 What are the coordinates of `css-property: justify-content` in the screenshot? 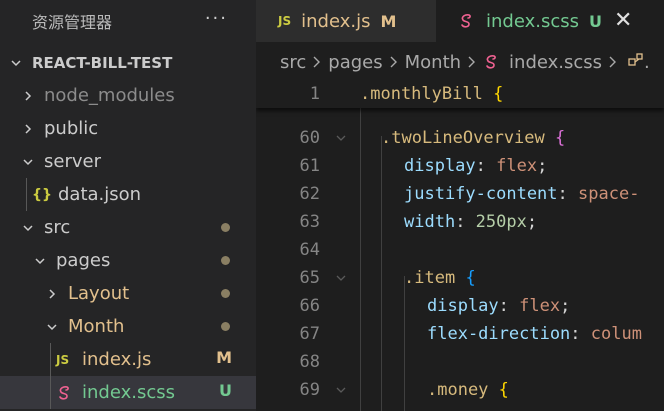 It's located at (481, 194).